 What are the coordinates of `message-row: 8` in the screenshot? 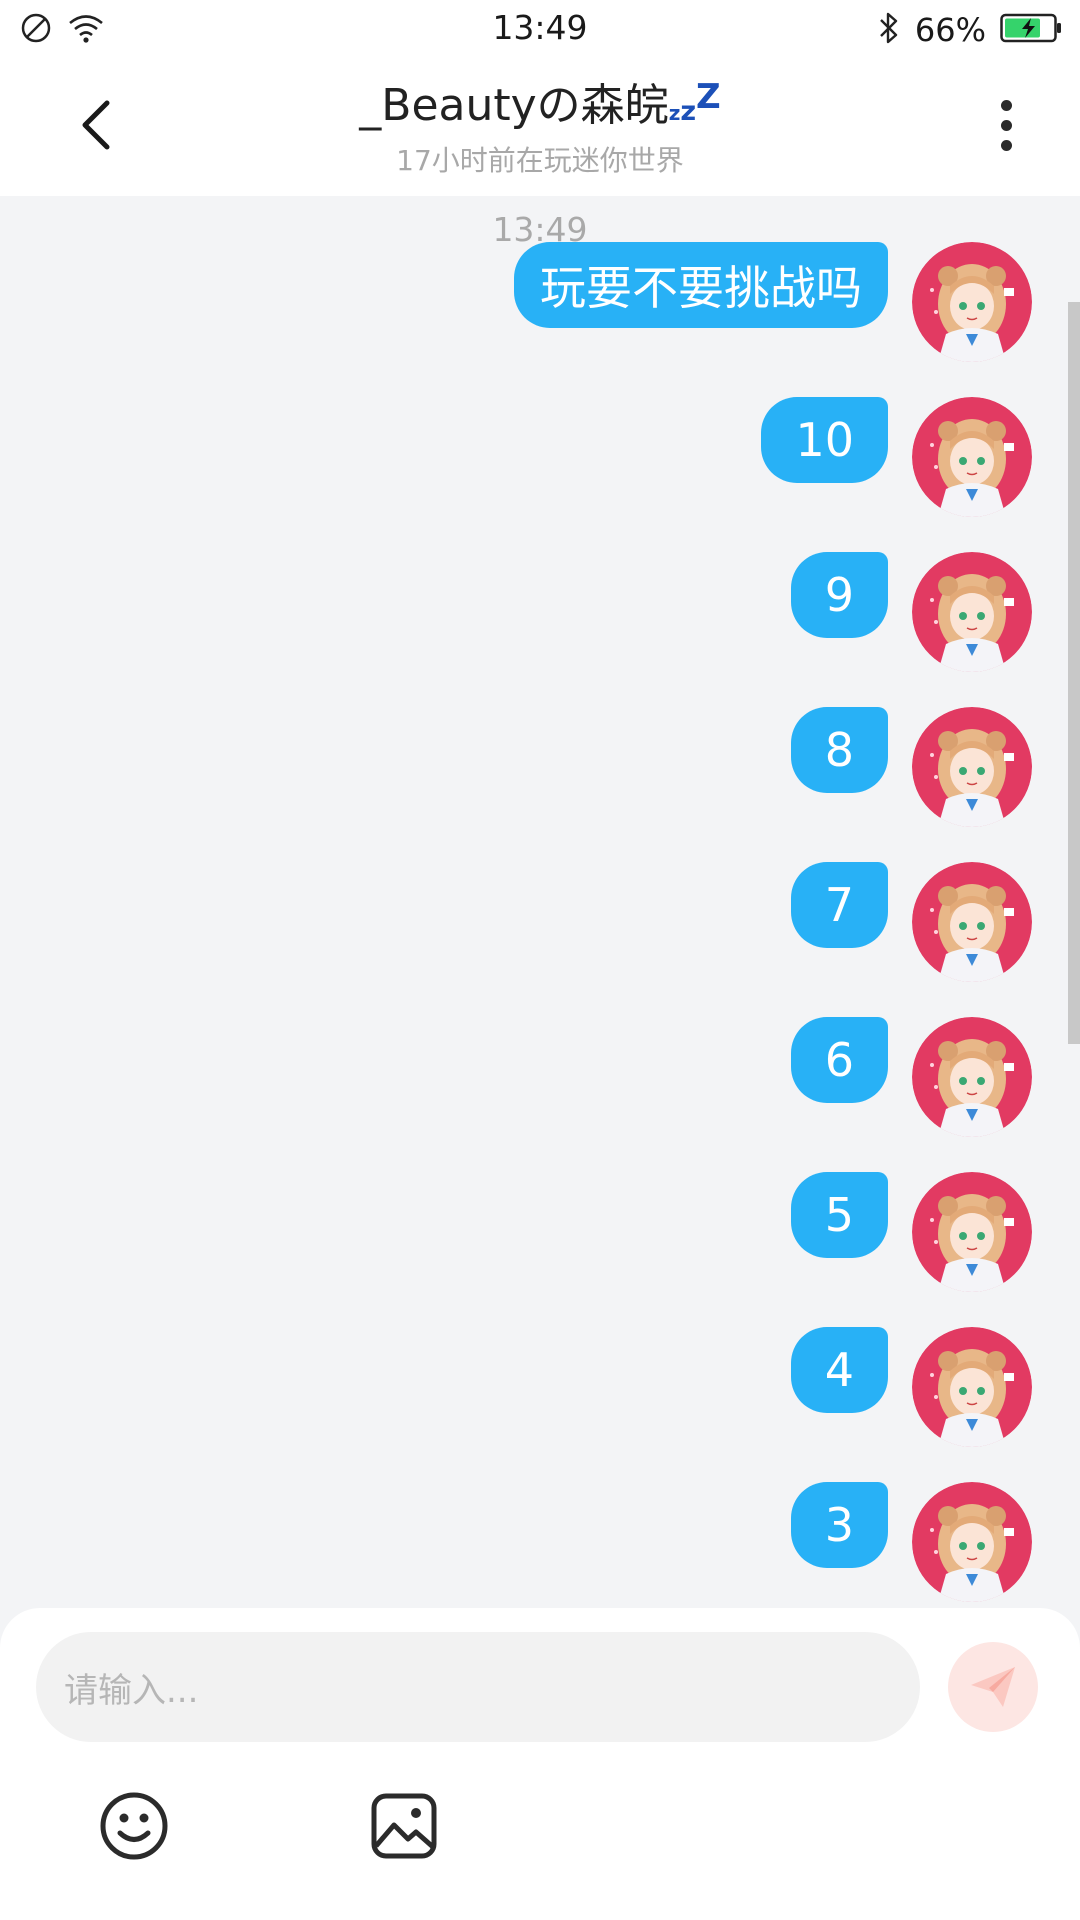 It's located at (911, 767).